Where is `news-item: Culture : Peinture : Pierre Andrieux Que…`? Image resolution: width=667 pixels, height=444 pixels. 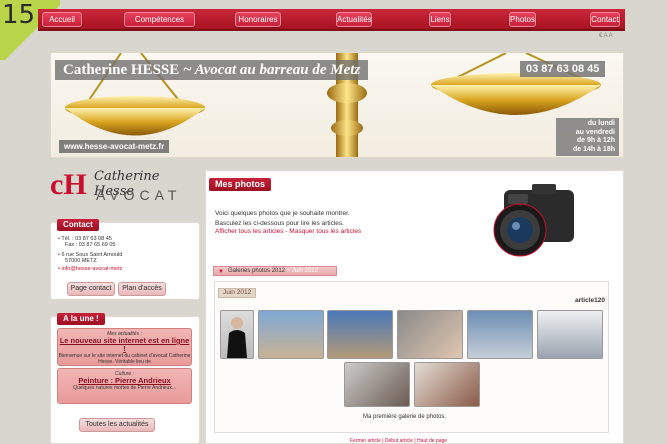 news-item: Culture : Peinture : Pierre Andrieux Que… is located at coordinates (124, 386).